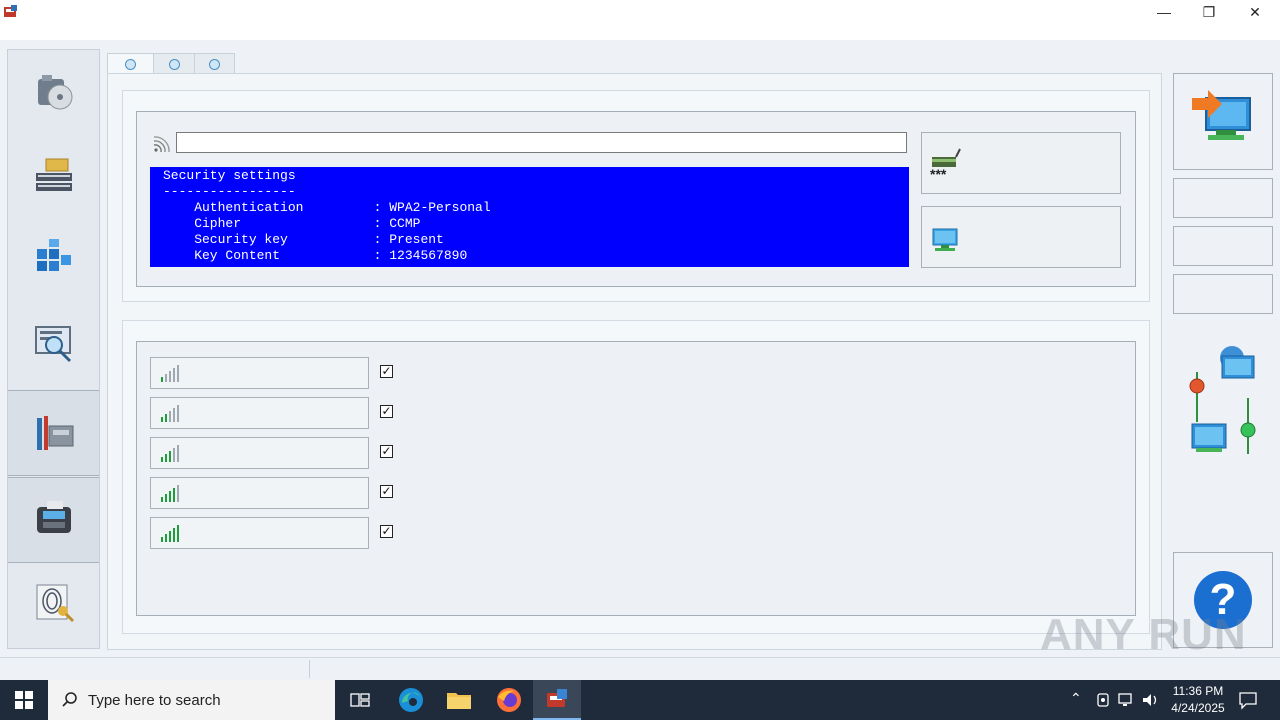 This screenshot has width=1280, height=720. Describe the element at coordinates (1151, 700) in the screenshot. I see `tray-volume-icon` at that location.